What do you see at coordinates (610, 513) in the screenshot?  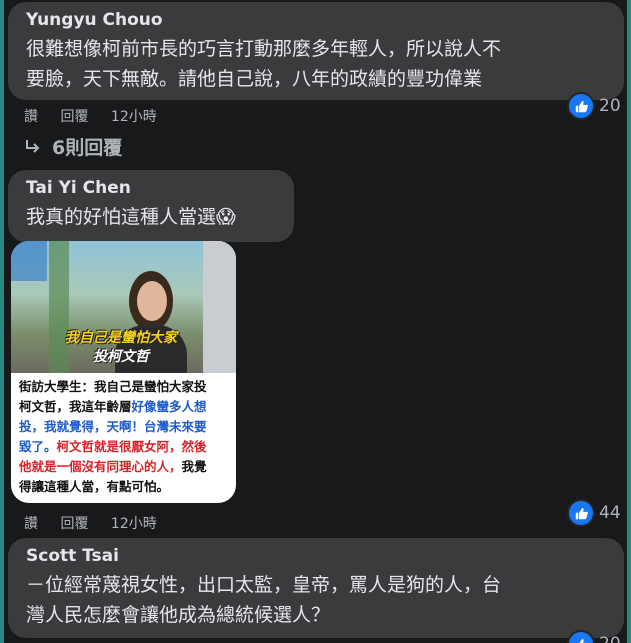 I see `reaction-number: 44` at bounding box center [610, 513].